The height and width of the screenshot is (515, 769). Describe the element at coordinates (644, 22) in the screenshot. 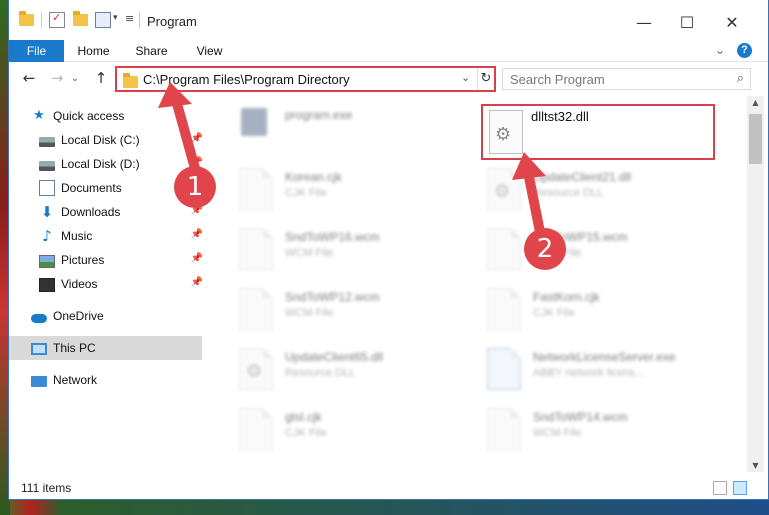

I see `minimize-button: —` at that location.